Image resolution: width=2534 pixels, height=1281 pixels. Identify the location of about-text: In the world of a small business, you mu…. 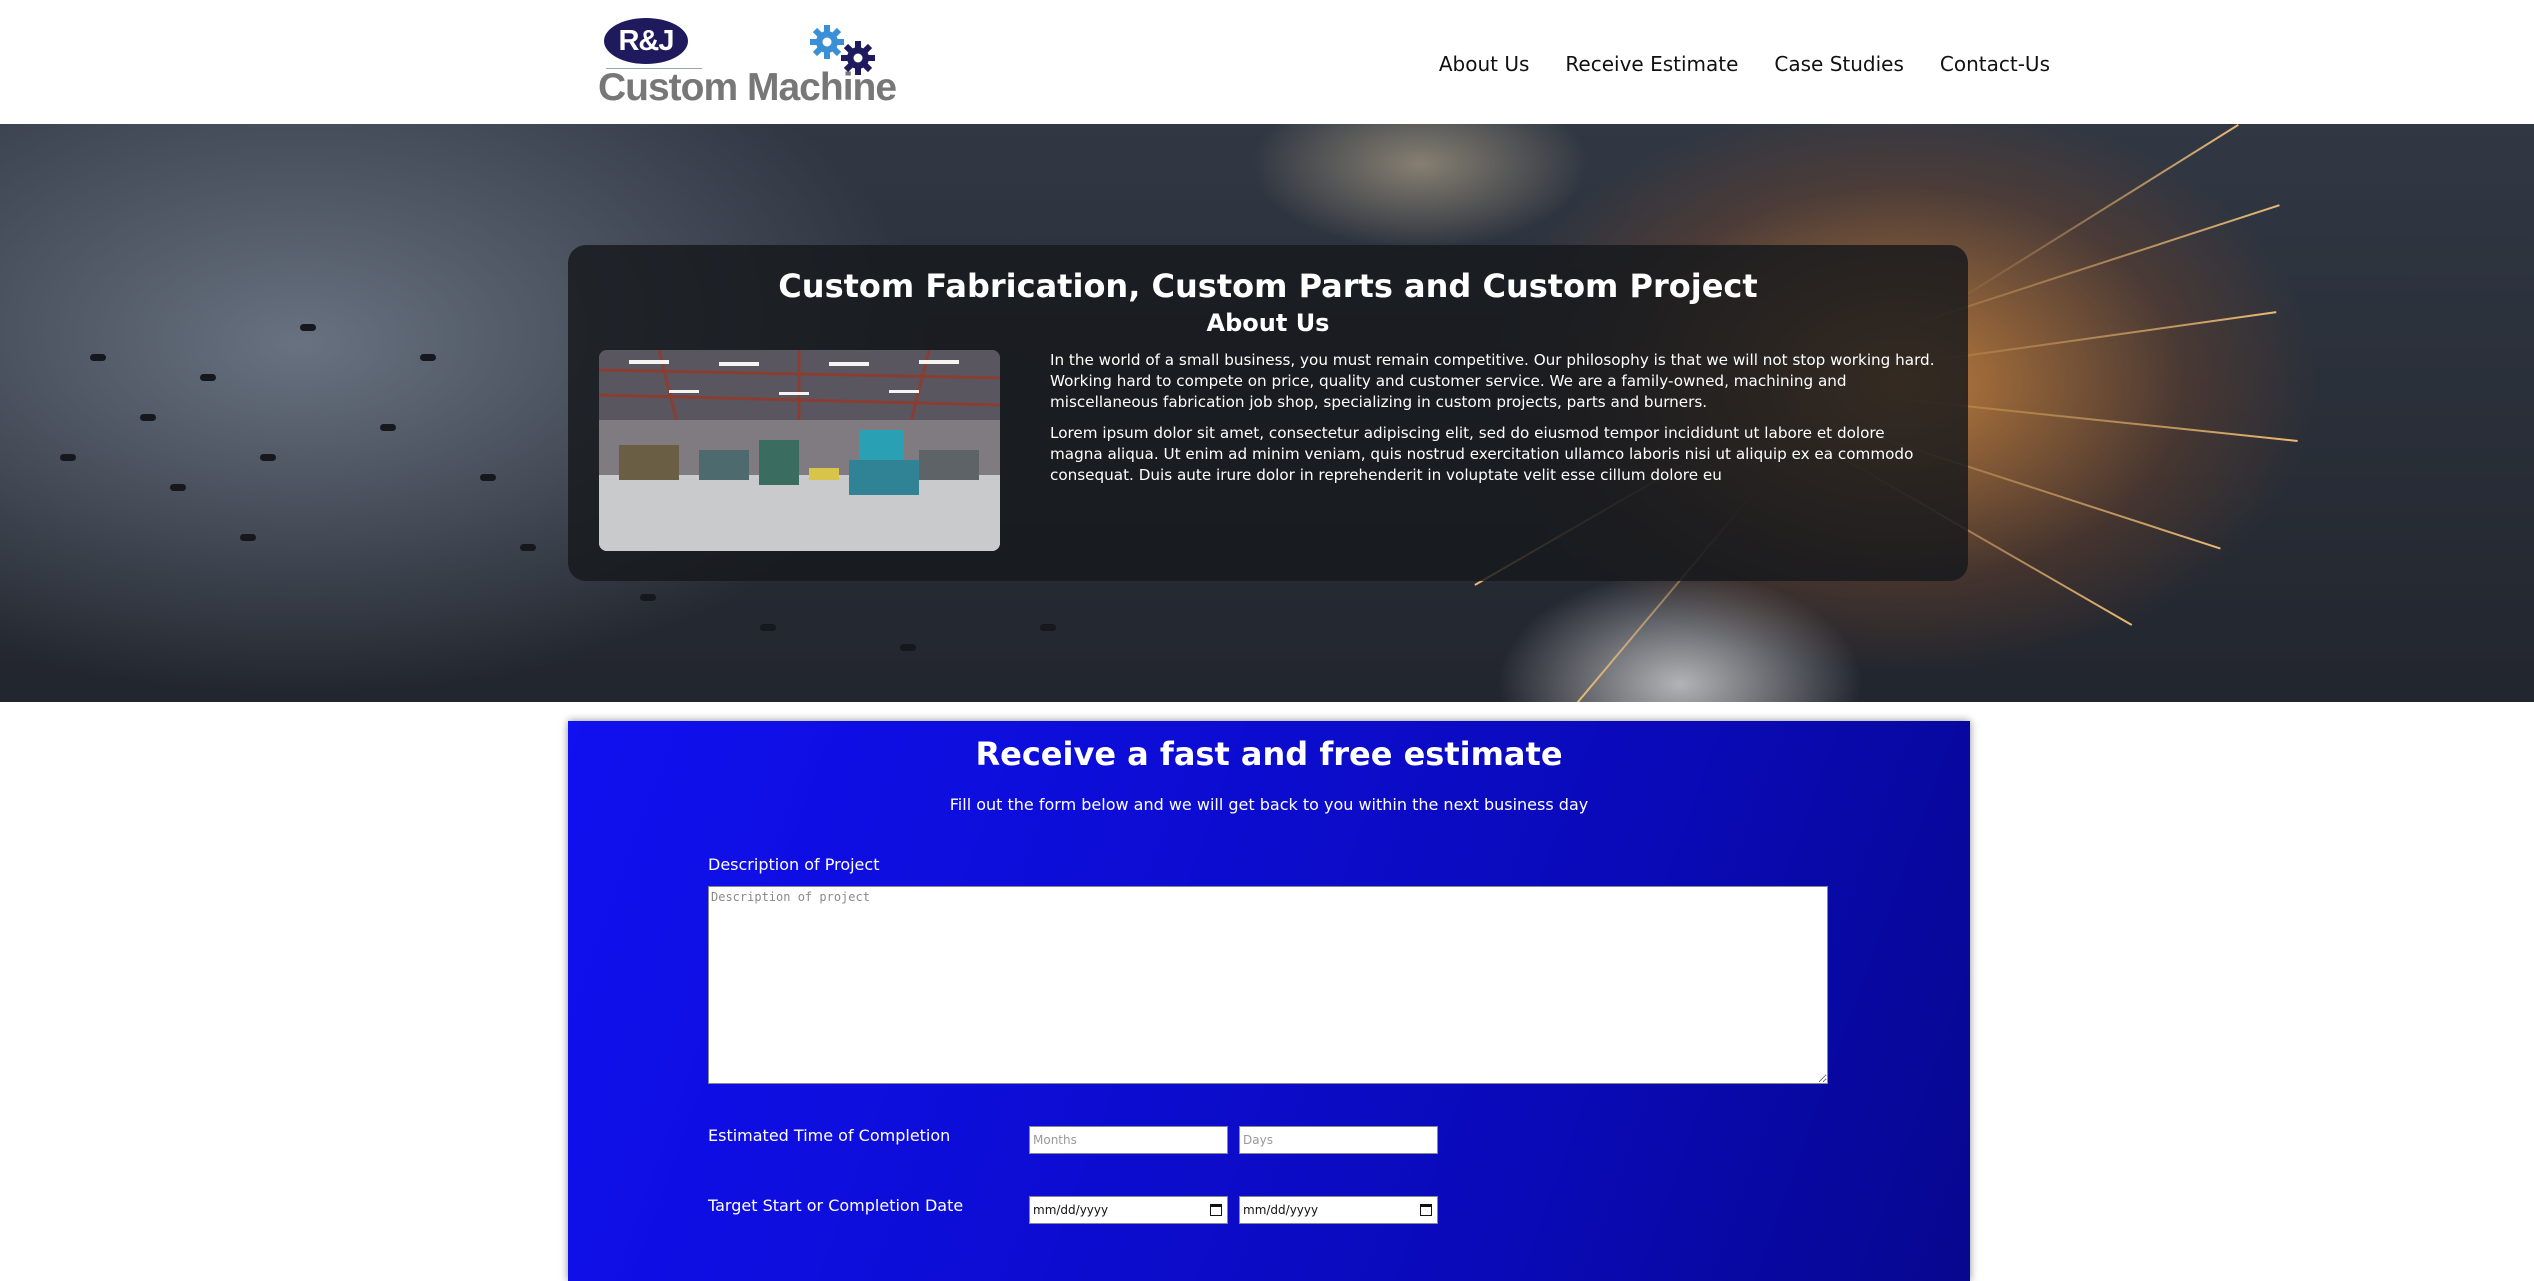
(1493, 423).